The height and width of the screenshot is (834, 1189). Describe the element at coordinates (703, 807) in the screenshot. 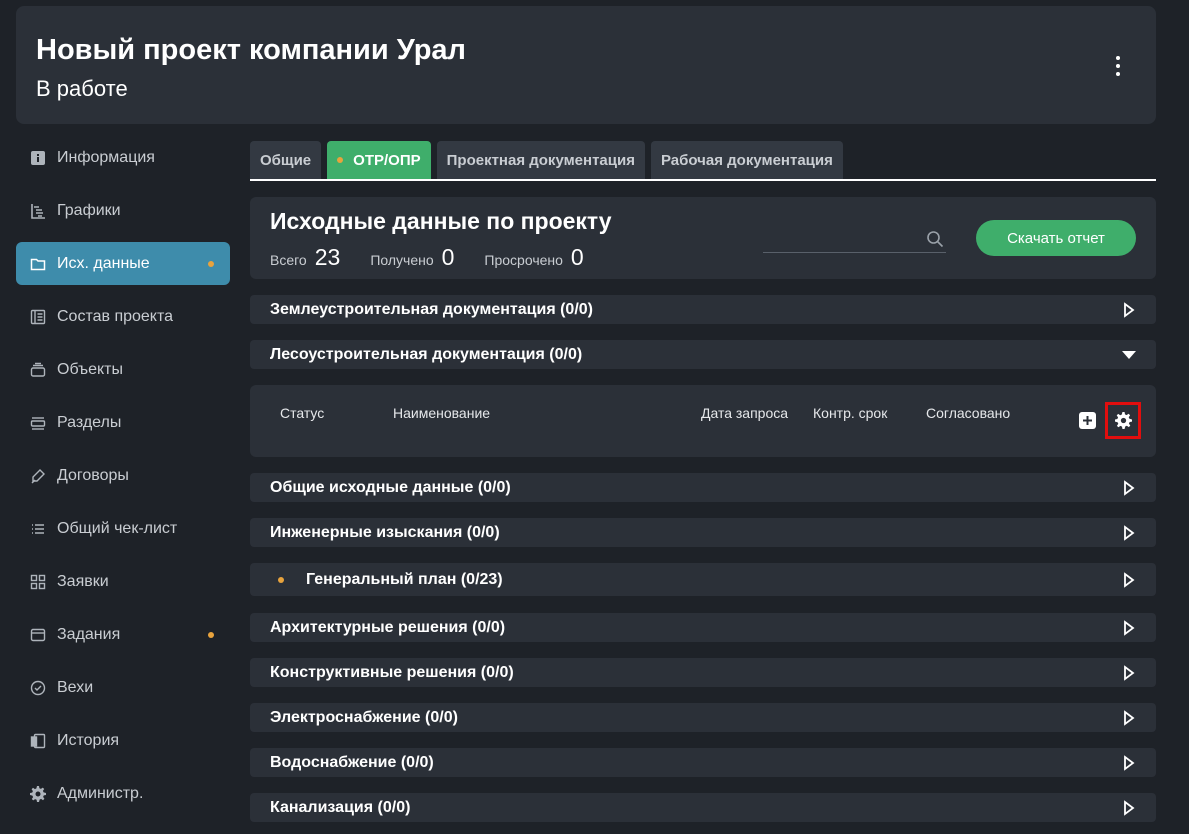

I see `section-row: Канализация (0/0)` at that location.